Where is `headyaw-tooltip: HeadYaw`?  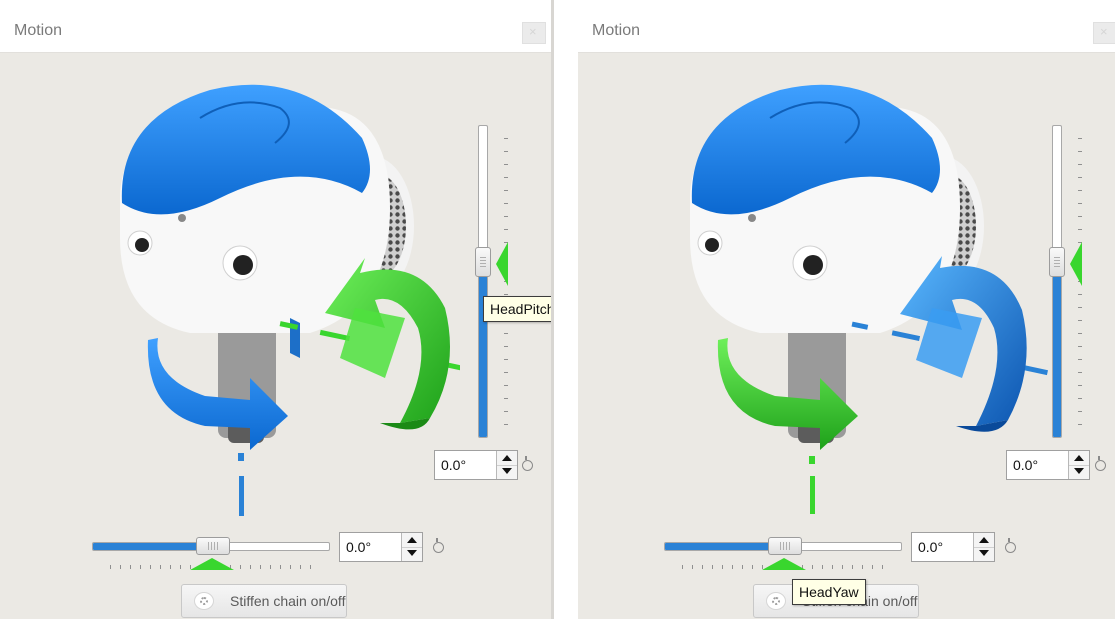
headyaw-tooltip: HeadYaw is located at coordinates (829, 592).